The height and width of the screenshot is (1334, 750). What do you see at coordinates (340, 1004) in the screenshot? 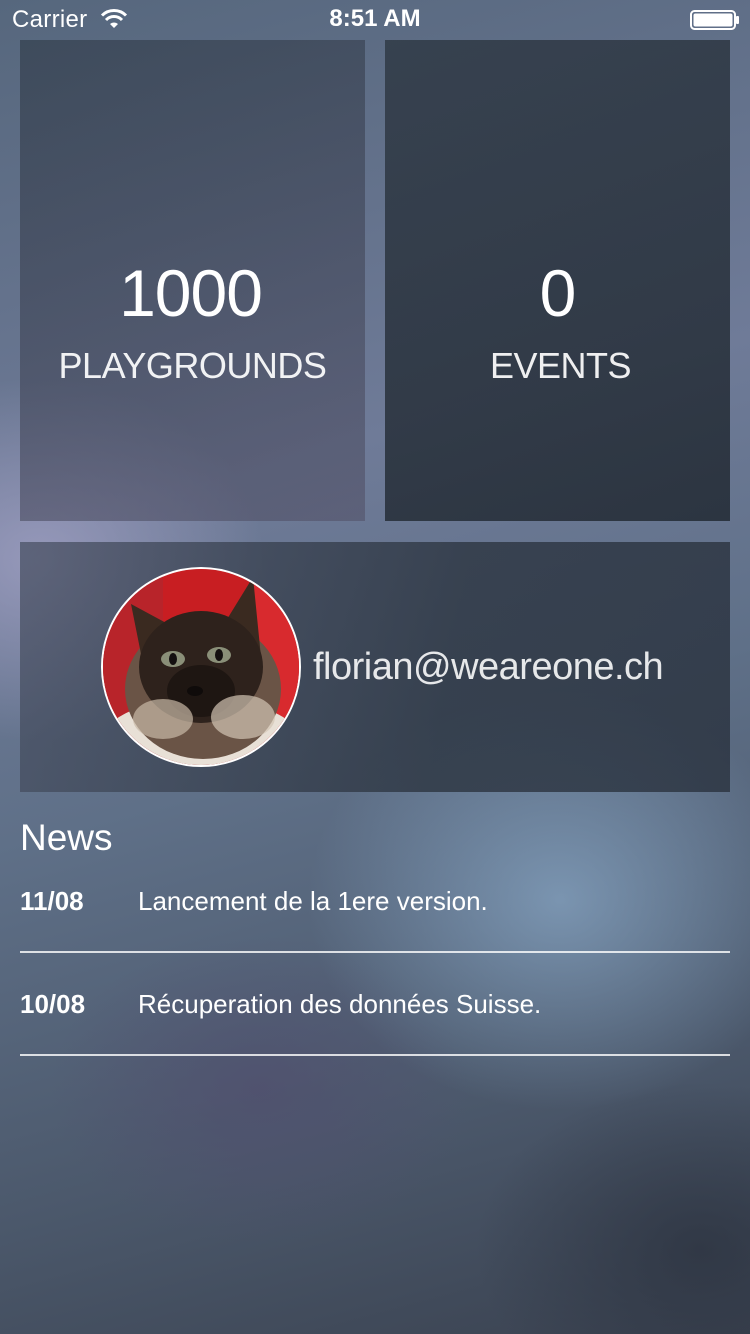
I see `news-text: Récuperation des données Suisse.` at bounding box center [340, 1004].